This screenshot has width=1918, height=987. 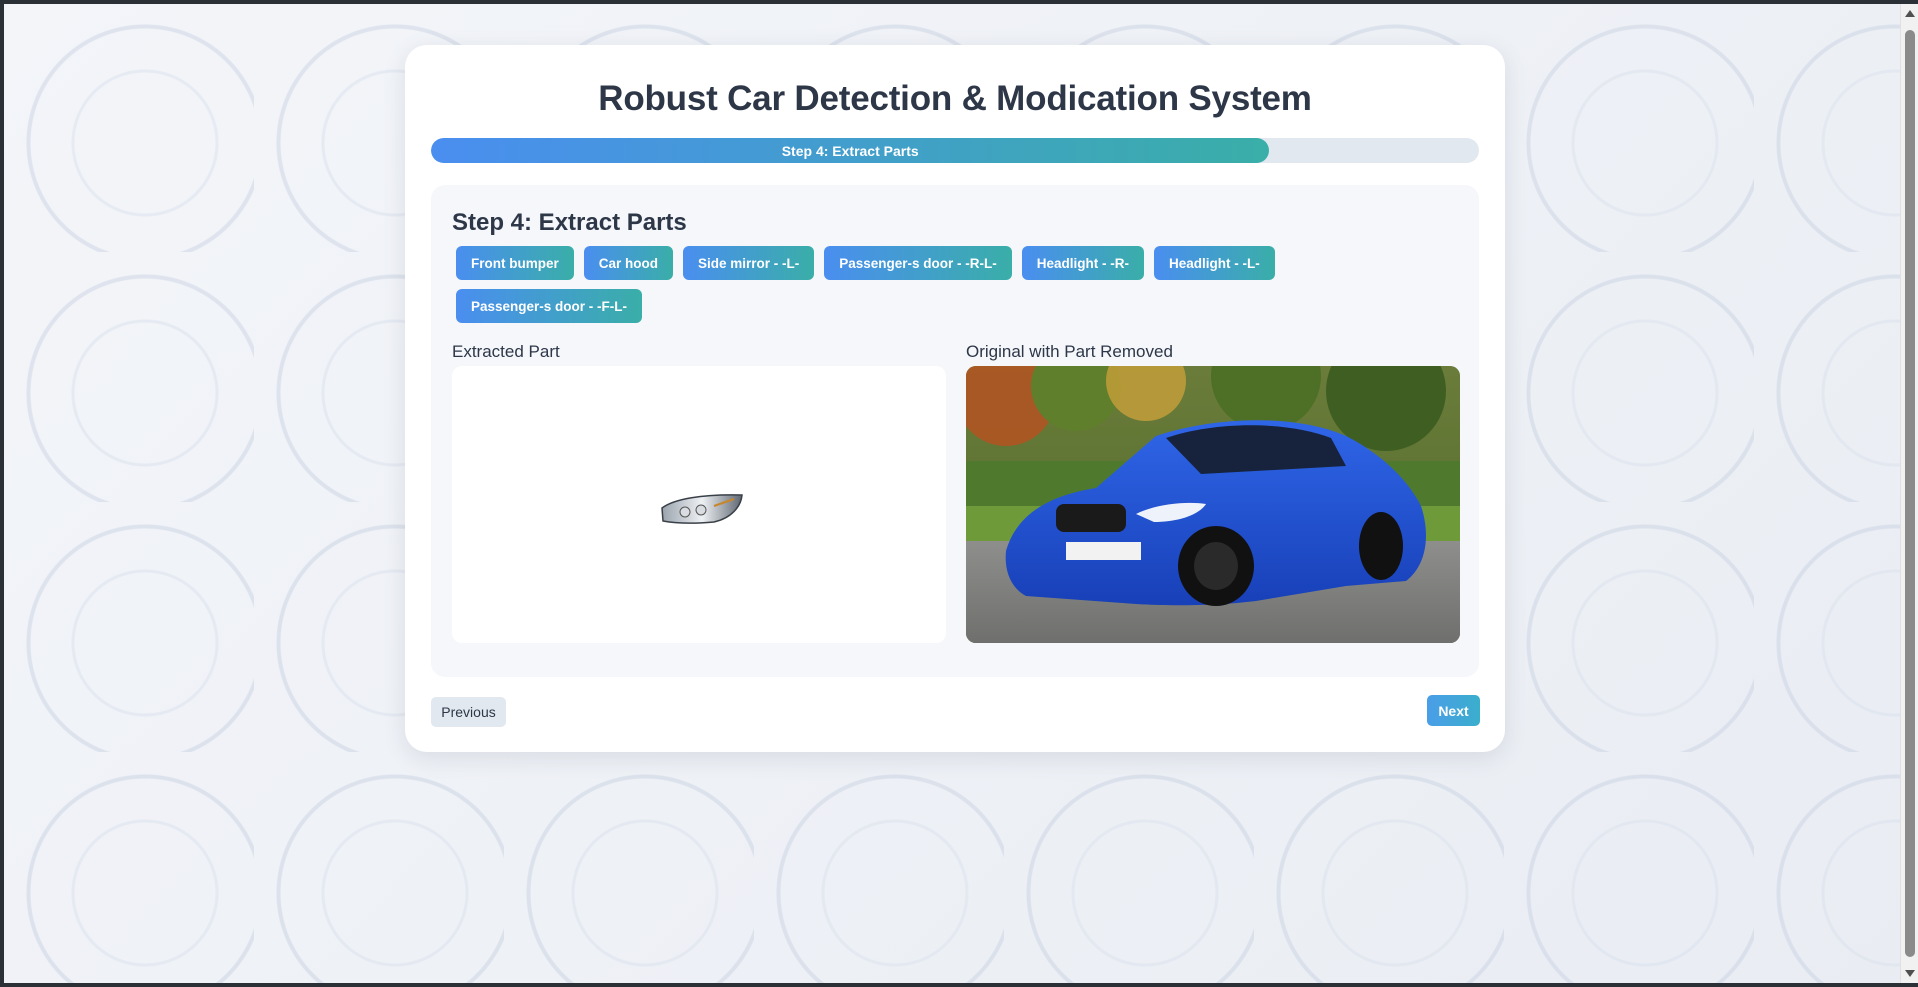 I want to click on car-photo, so click(x=1213, y=504).